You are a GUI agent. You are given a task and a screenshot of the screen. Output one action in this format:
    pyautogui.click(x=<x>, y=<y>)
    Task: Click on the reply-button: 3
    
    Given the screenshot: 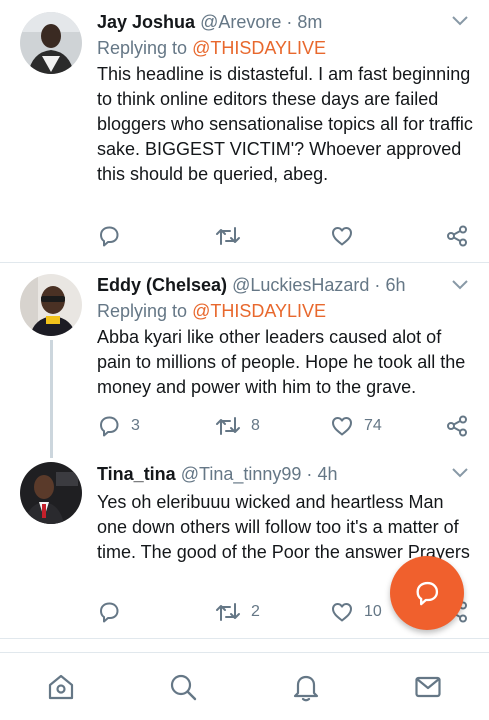 What is the action you would take?
    pyautogui.click(x=118, y=426)
    